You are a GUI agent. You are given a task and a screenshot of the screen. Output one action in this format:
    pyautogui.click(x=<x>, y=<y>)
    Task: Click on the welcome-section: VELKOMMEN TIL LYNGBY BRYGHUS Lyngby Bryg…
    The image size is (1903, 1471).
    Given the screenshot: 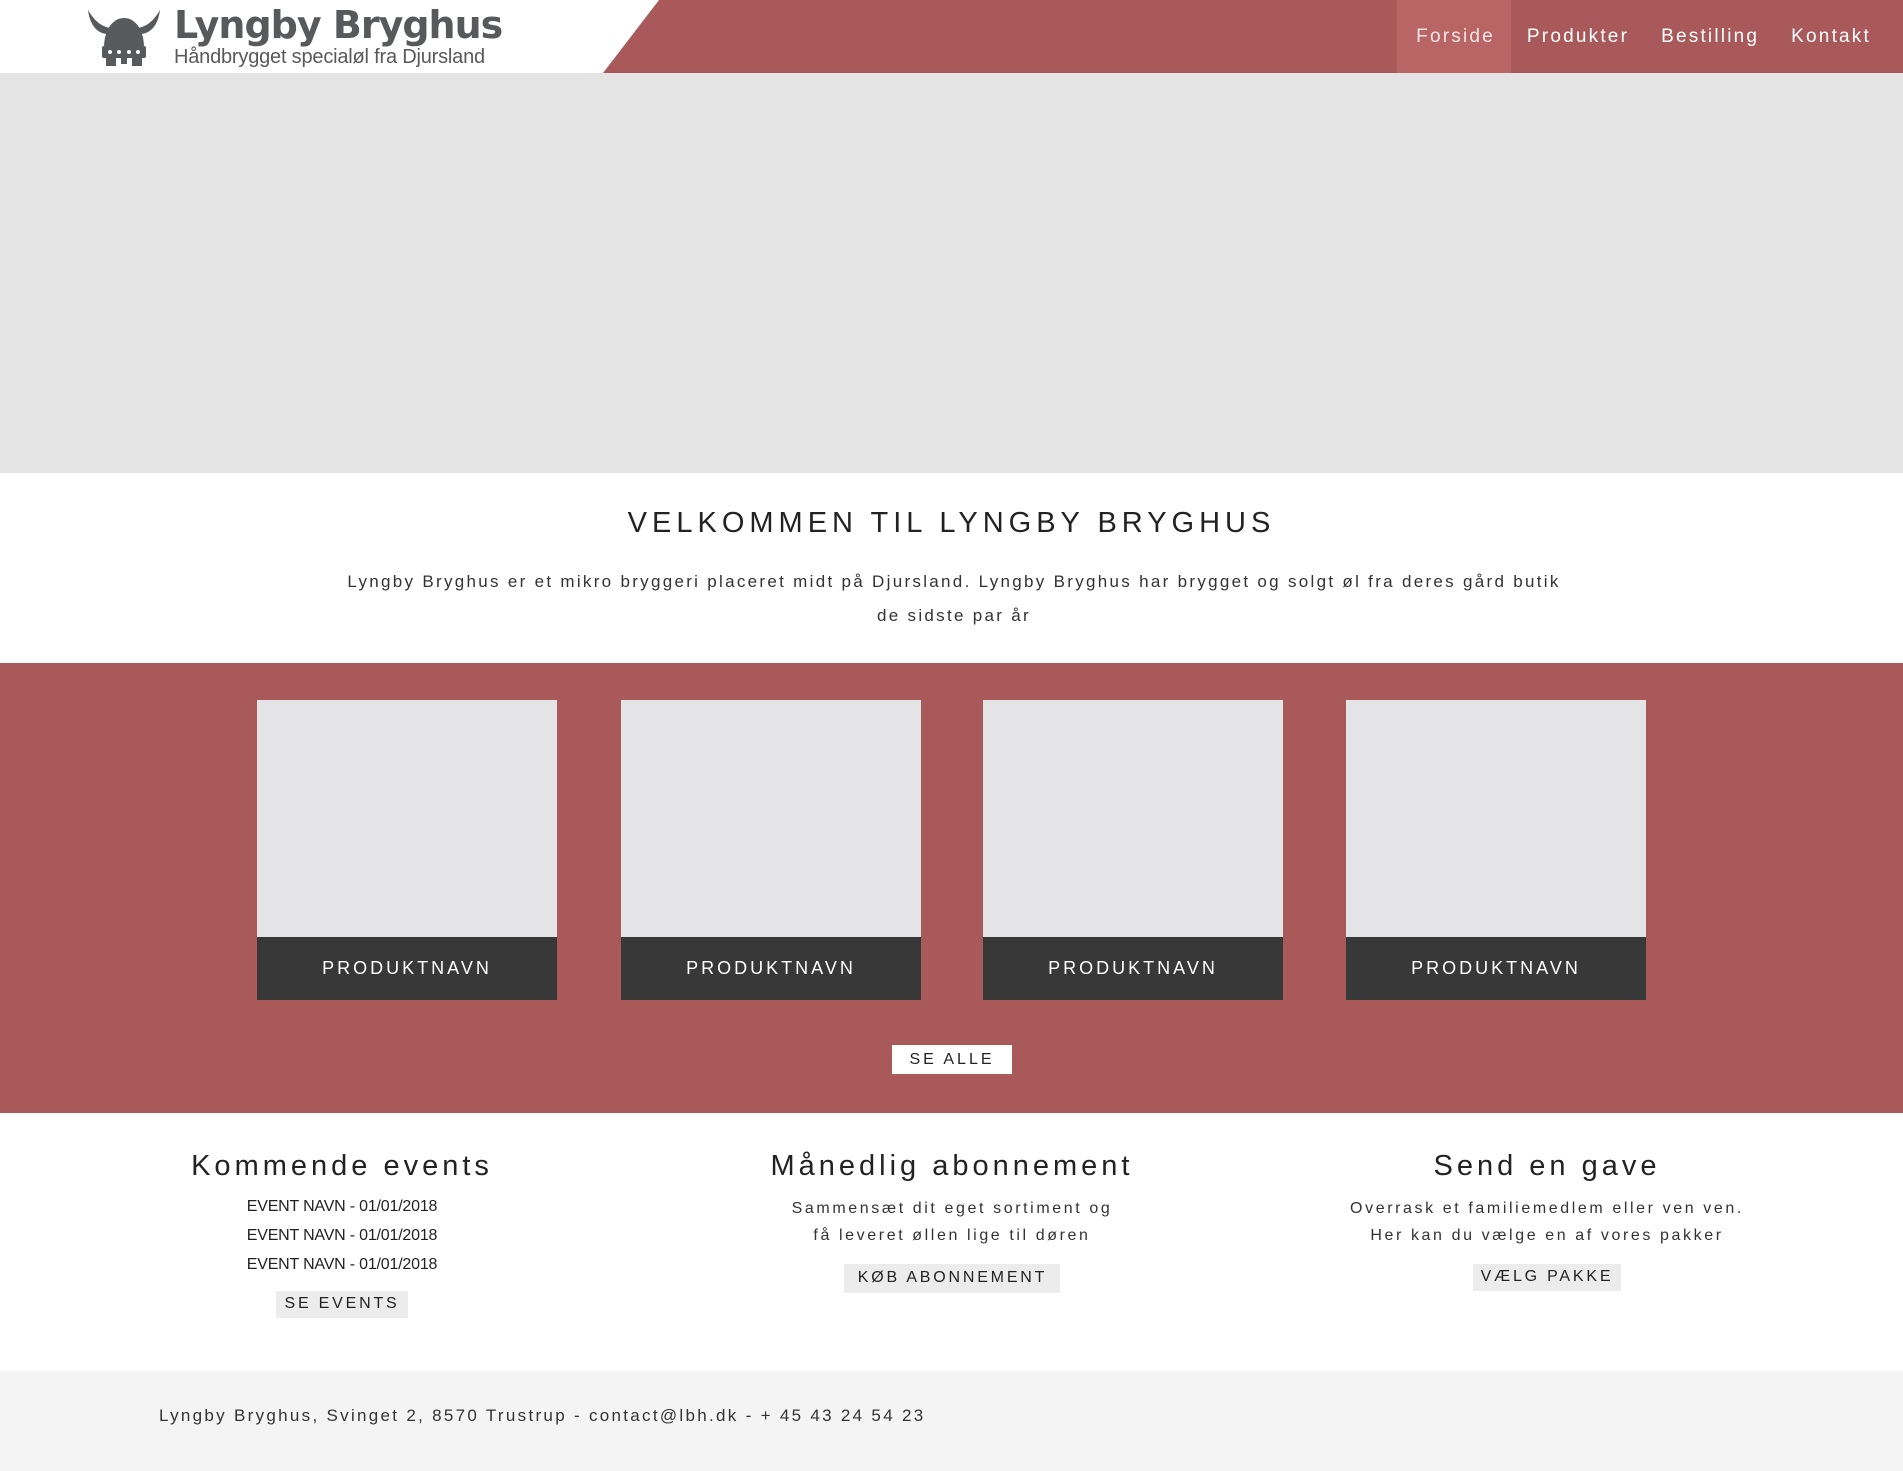 What is the action you would take?
    pyautogui.click(x=951, y=568)
    